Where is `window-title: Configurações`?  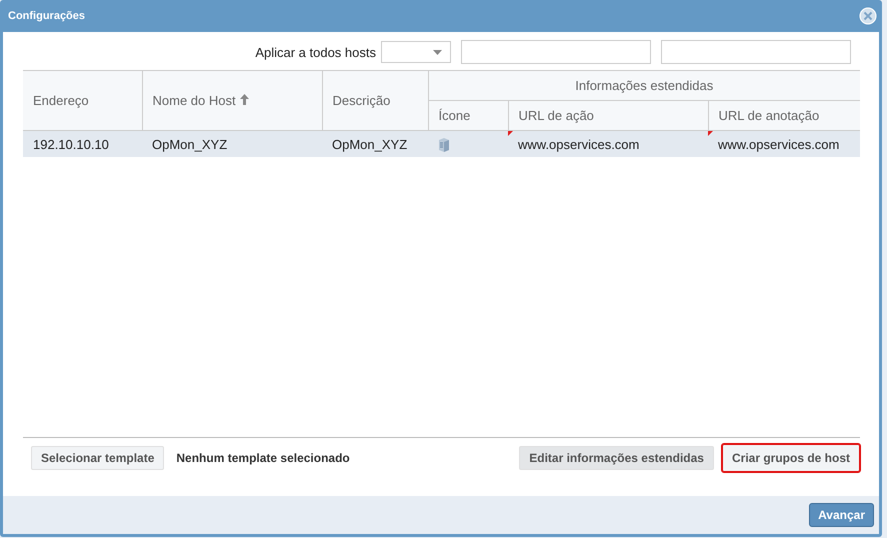
window-title: Configurações is located at coordinates (47, 16).